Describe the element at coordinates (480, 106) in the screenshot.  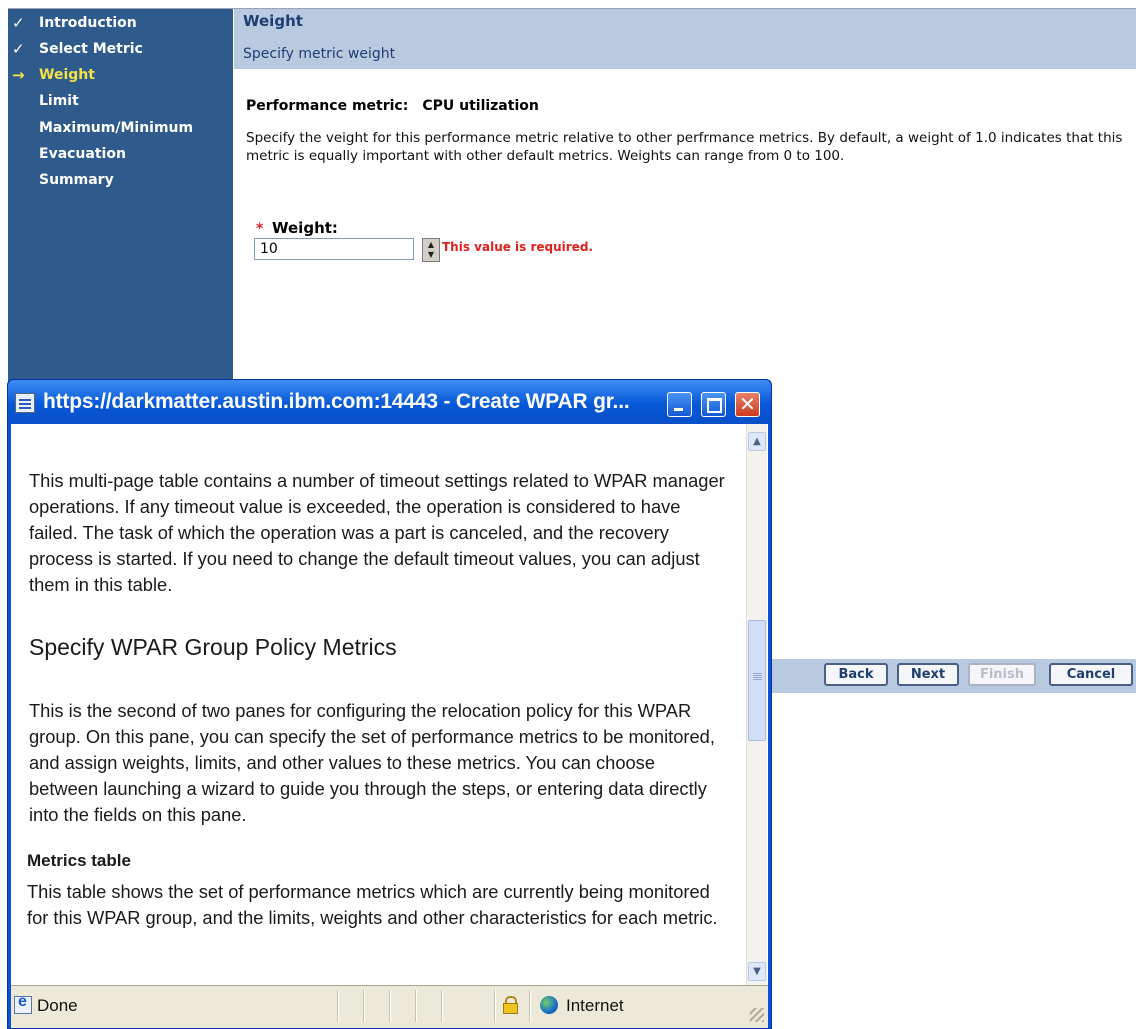
I see `performance-metric-value: CPU utilization` at that location.